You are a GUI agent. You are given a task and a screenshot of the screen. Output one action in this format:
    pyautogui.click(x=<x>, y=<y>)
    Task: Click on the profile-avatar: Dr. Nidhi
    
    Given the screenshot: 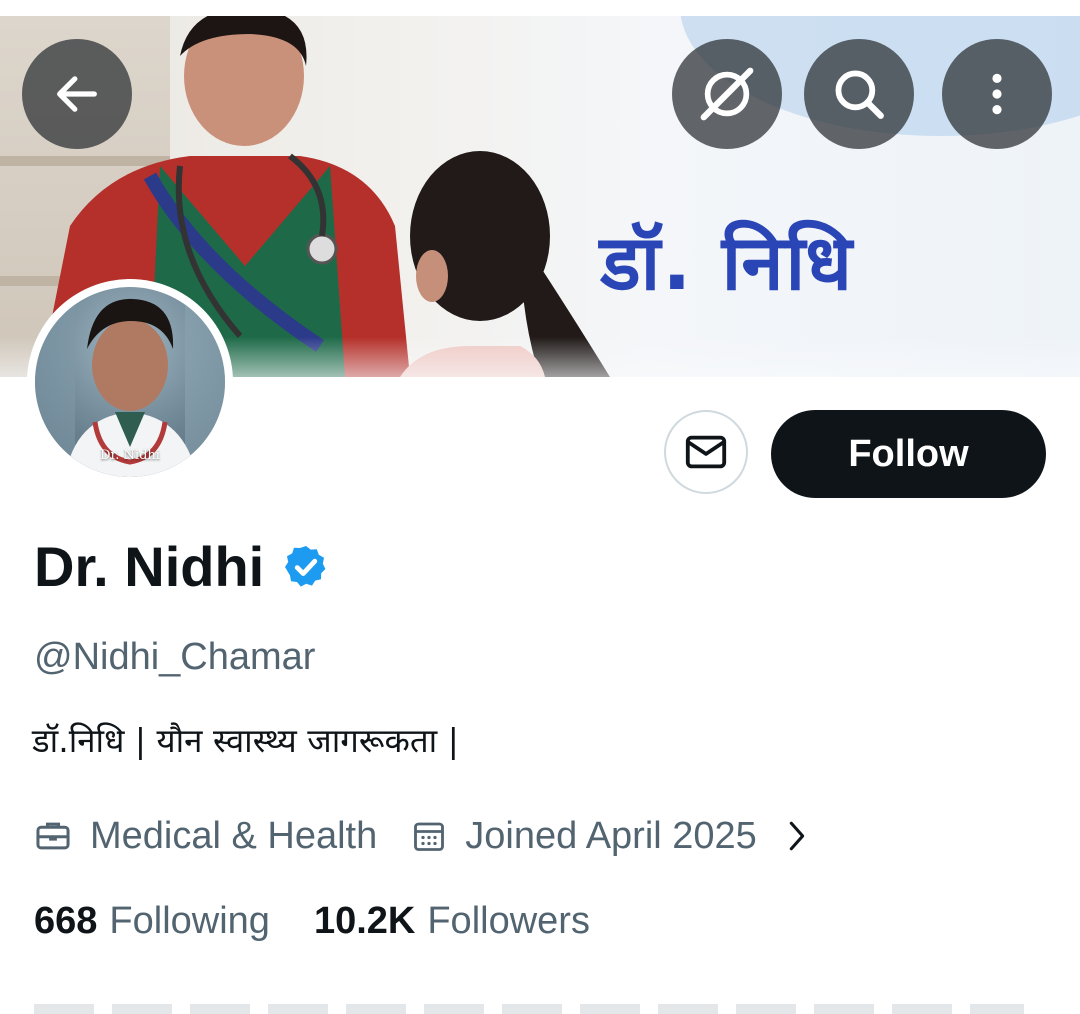 What is the action you would take?
    pyautogui.click(x=130, y=382)
    